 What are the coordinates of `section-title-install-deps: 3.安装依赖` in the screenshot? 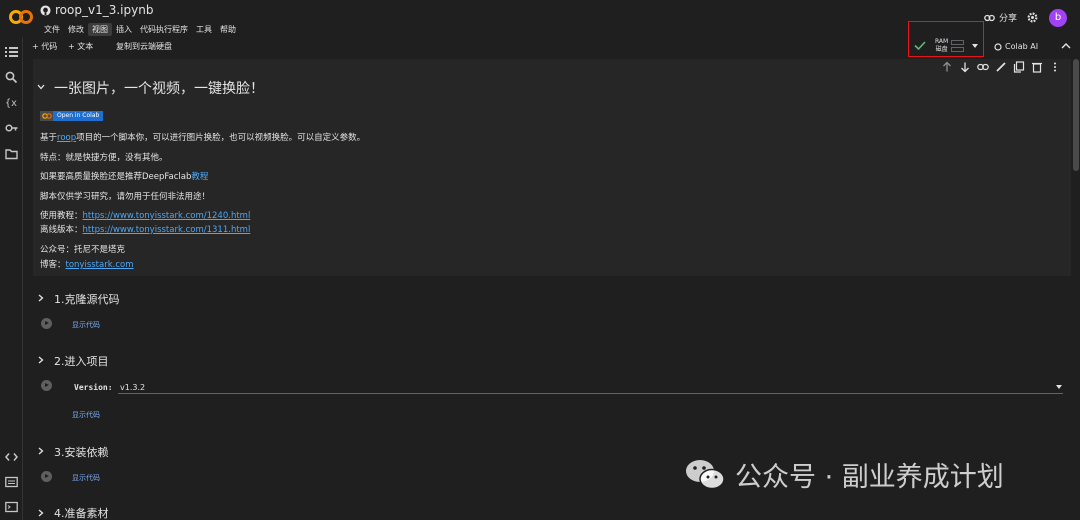 It's located at (81, 452).